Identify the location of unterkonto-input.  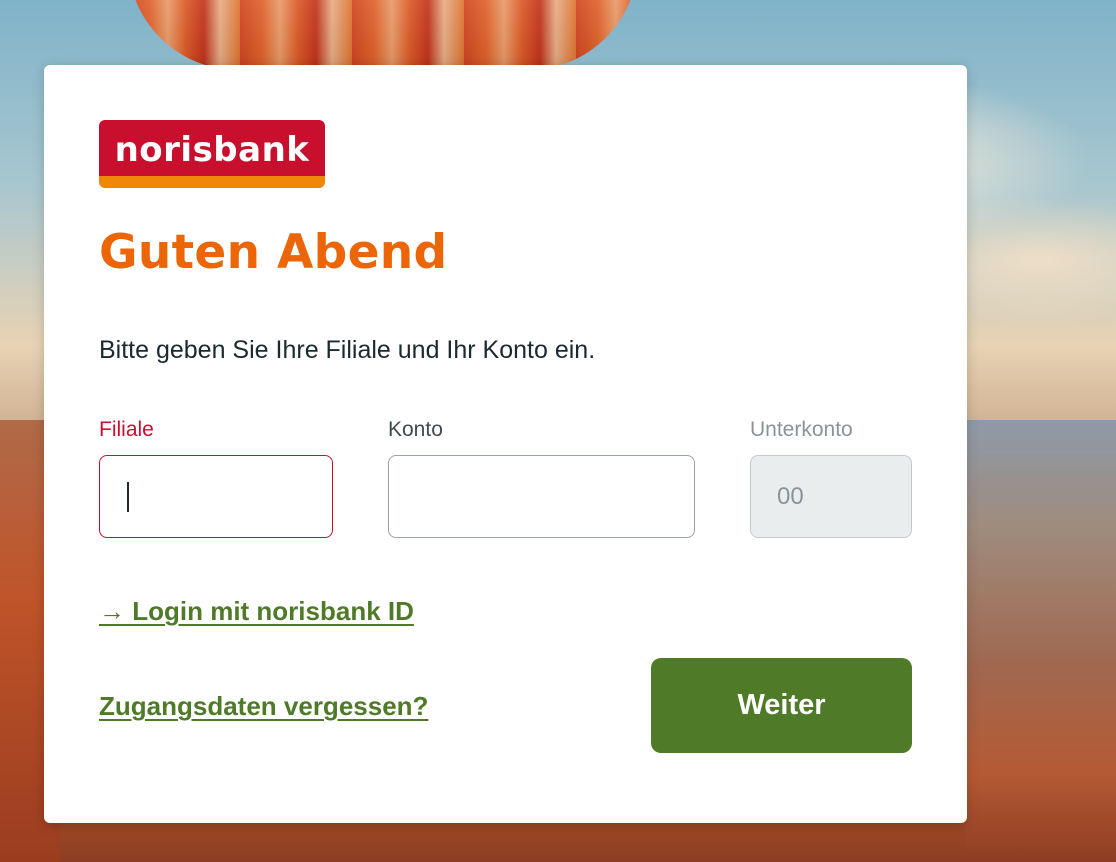
(831, 496).